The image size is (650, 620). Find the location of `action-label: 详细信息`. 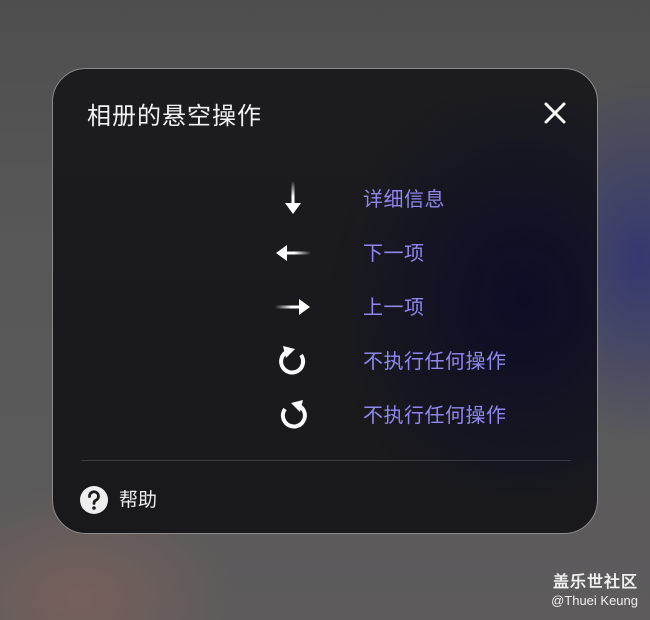

action-label: 详细信息 is located at coordinates (404, 199).